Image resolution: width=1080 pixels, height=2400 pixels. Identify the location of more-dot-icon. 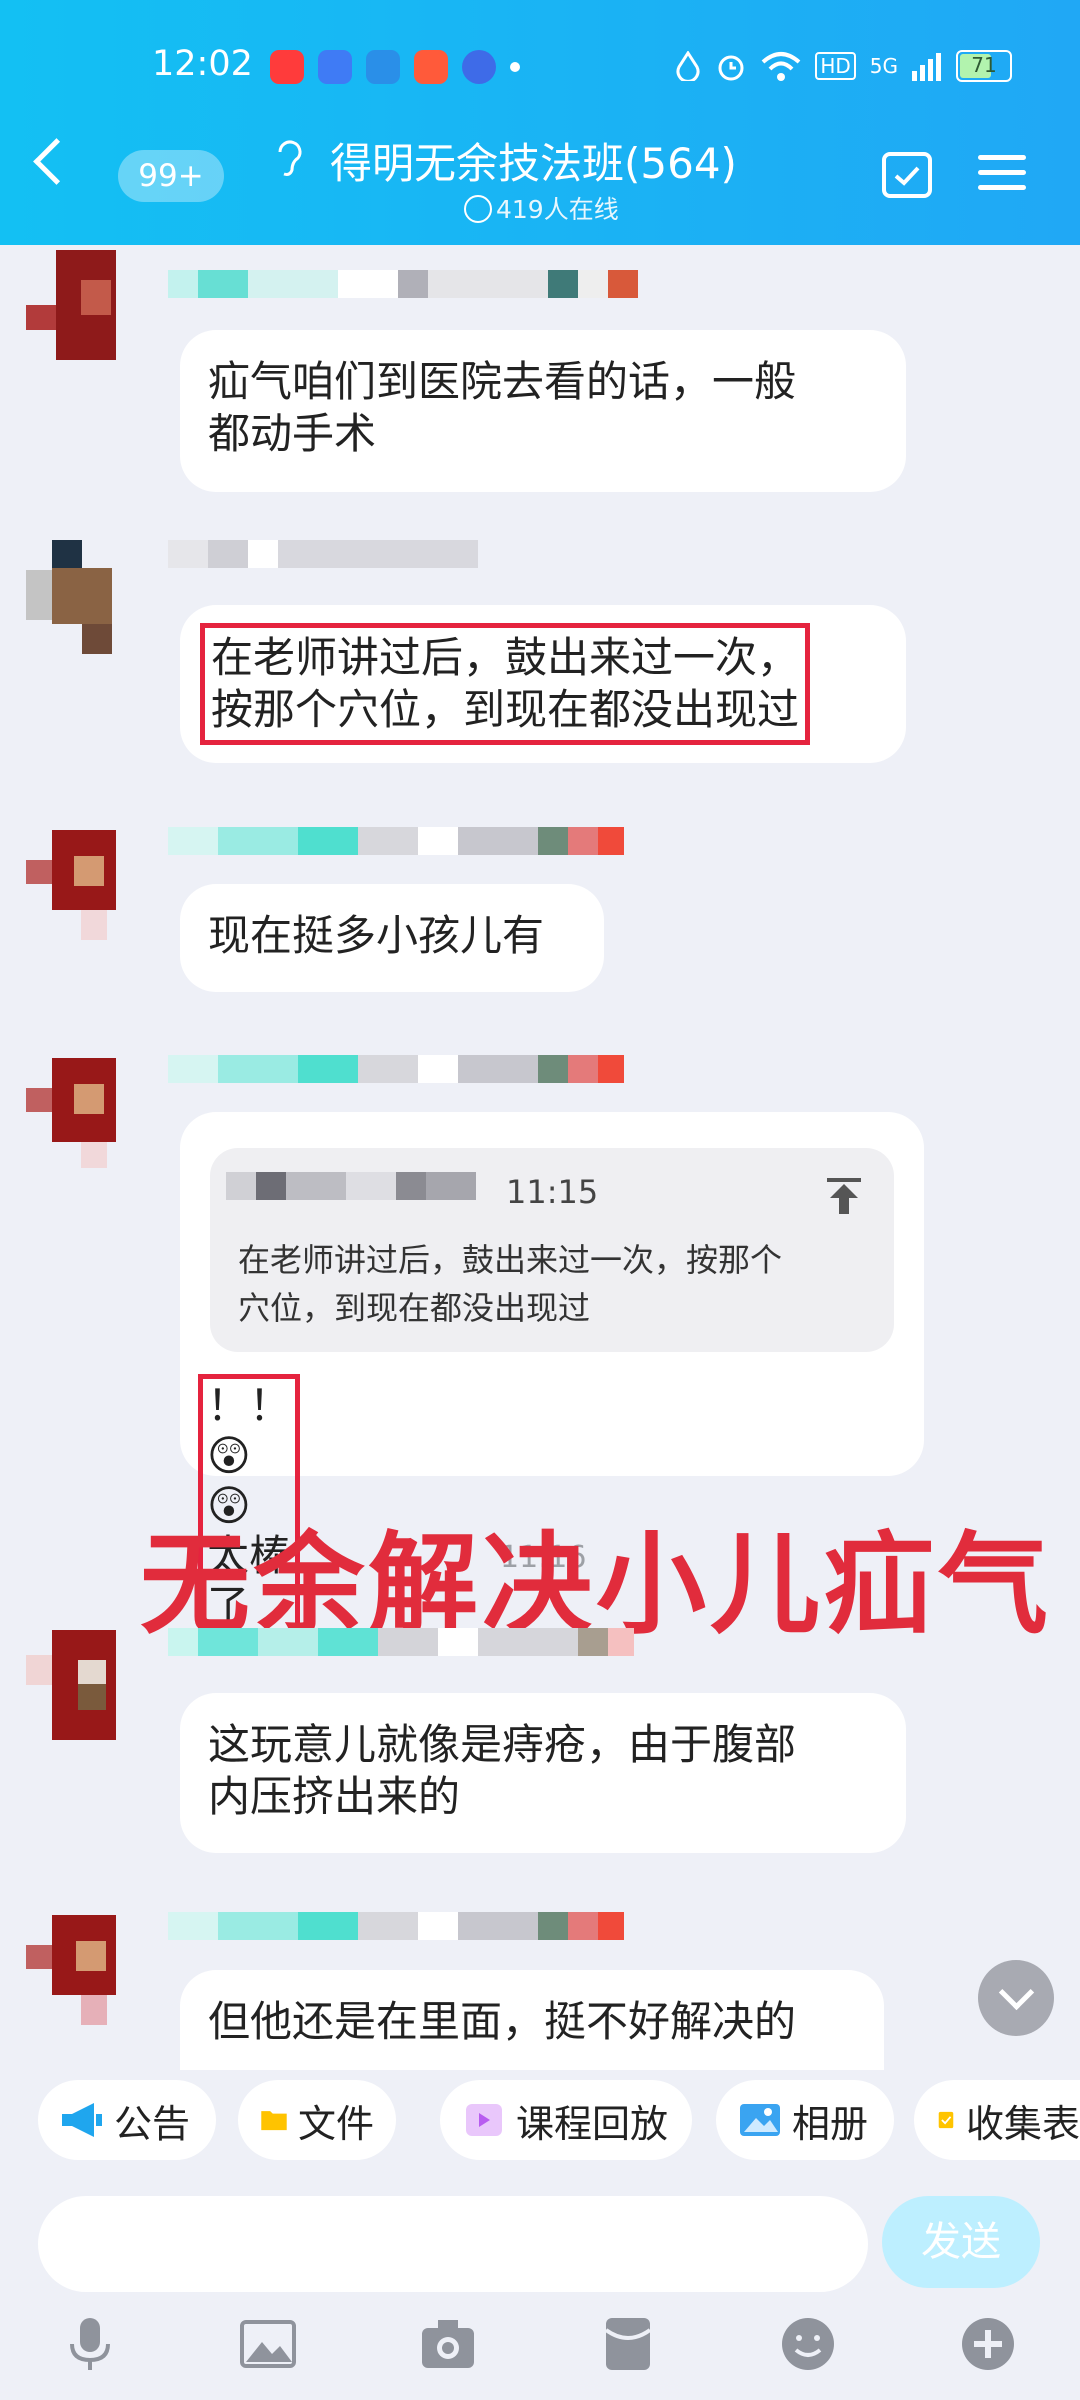
(515, 67).